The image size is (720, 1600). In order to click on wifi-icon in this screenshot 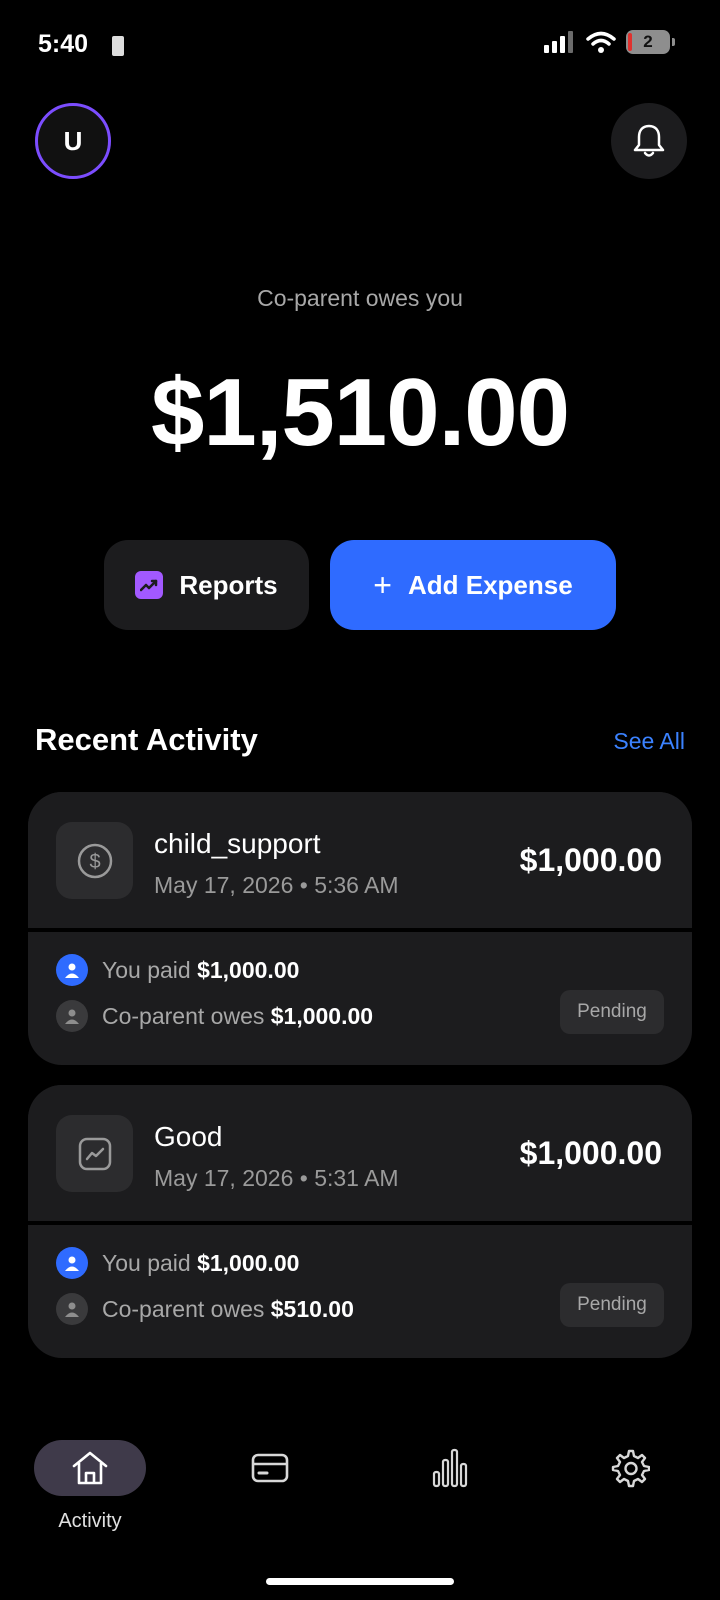, I will do `click(601, 42)`.